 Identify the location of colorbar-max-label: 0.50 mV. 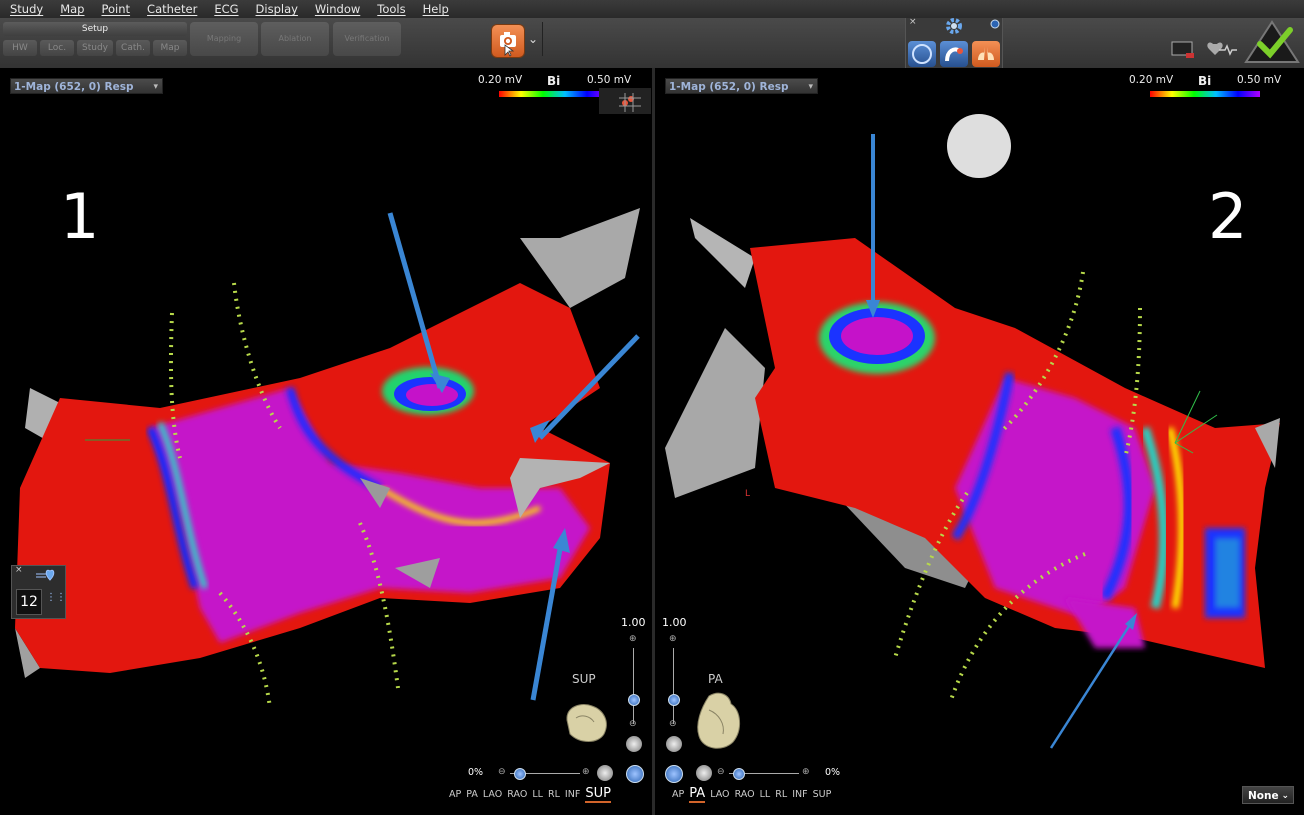
(609, 80).